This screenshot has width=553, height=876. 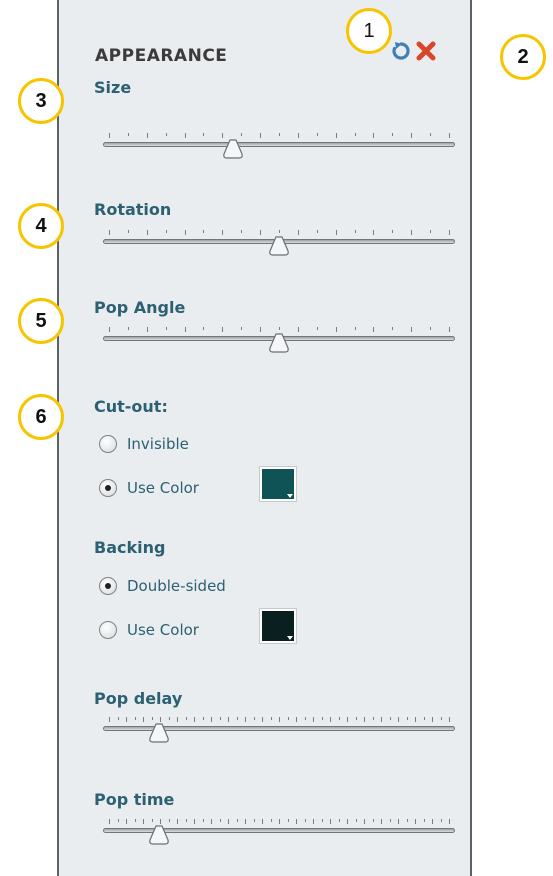 I want to click on callout-6: 6, so click(x=41, y=417).